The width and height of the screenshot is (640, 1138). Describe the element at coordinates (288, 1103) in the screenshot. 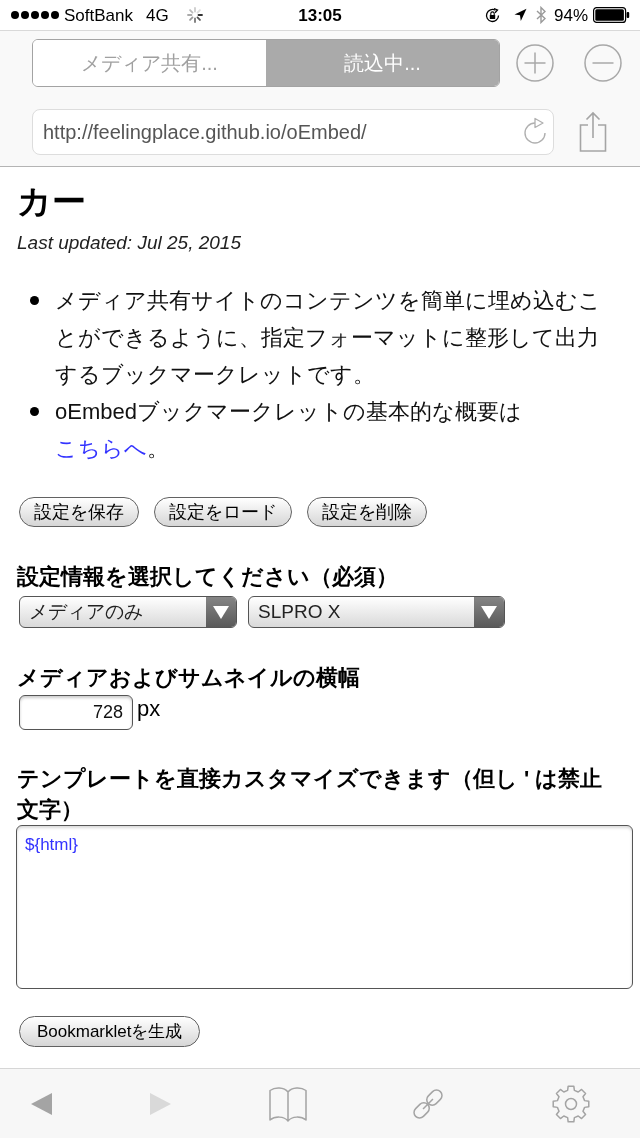

I see `book-icon` at that location.